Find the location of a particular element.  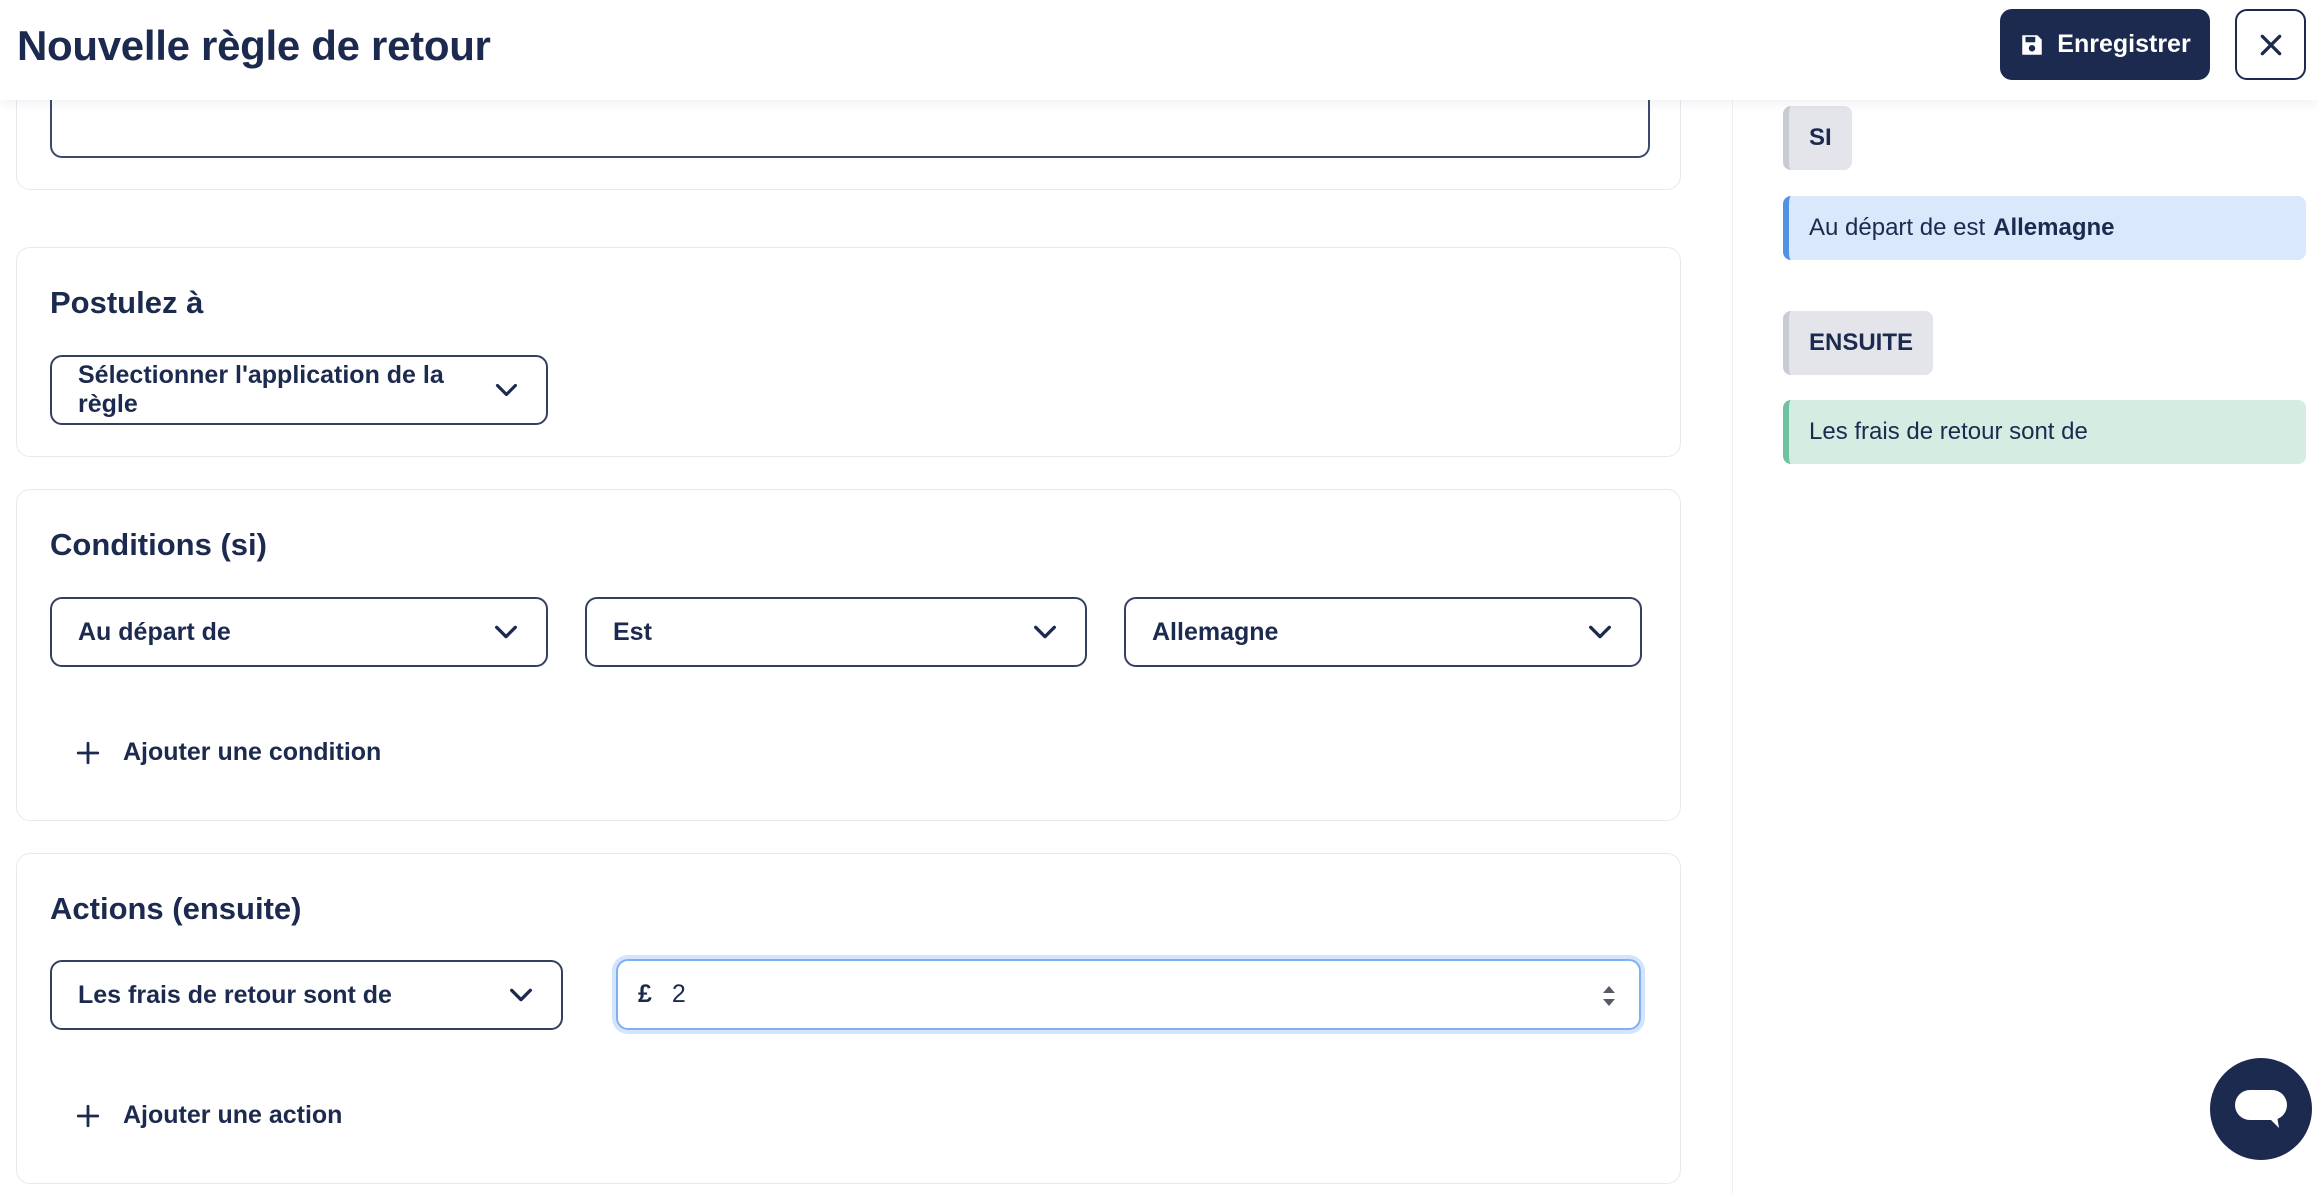

condition-value-value: Allemagne is located at coordinates (1215, 631).